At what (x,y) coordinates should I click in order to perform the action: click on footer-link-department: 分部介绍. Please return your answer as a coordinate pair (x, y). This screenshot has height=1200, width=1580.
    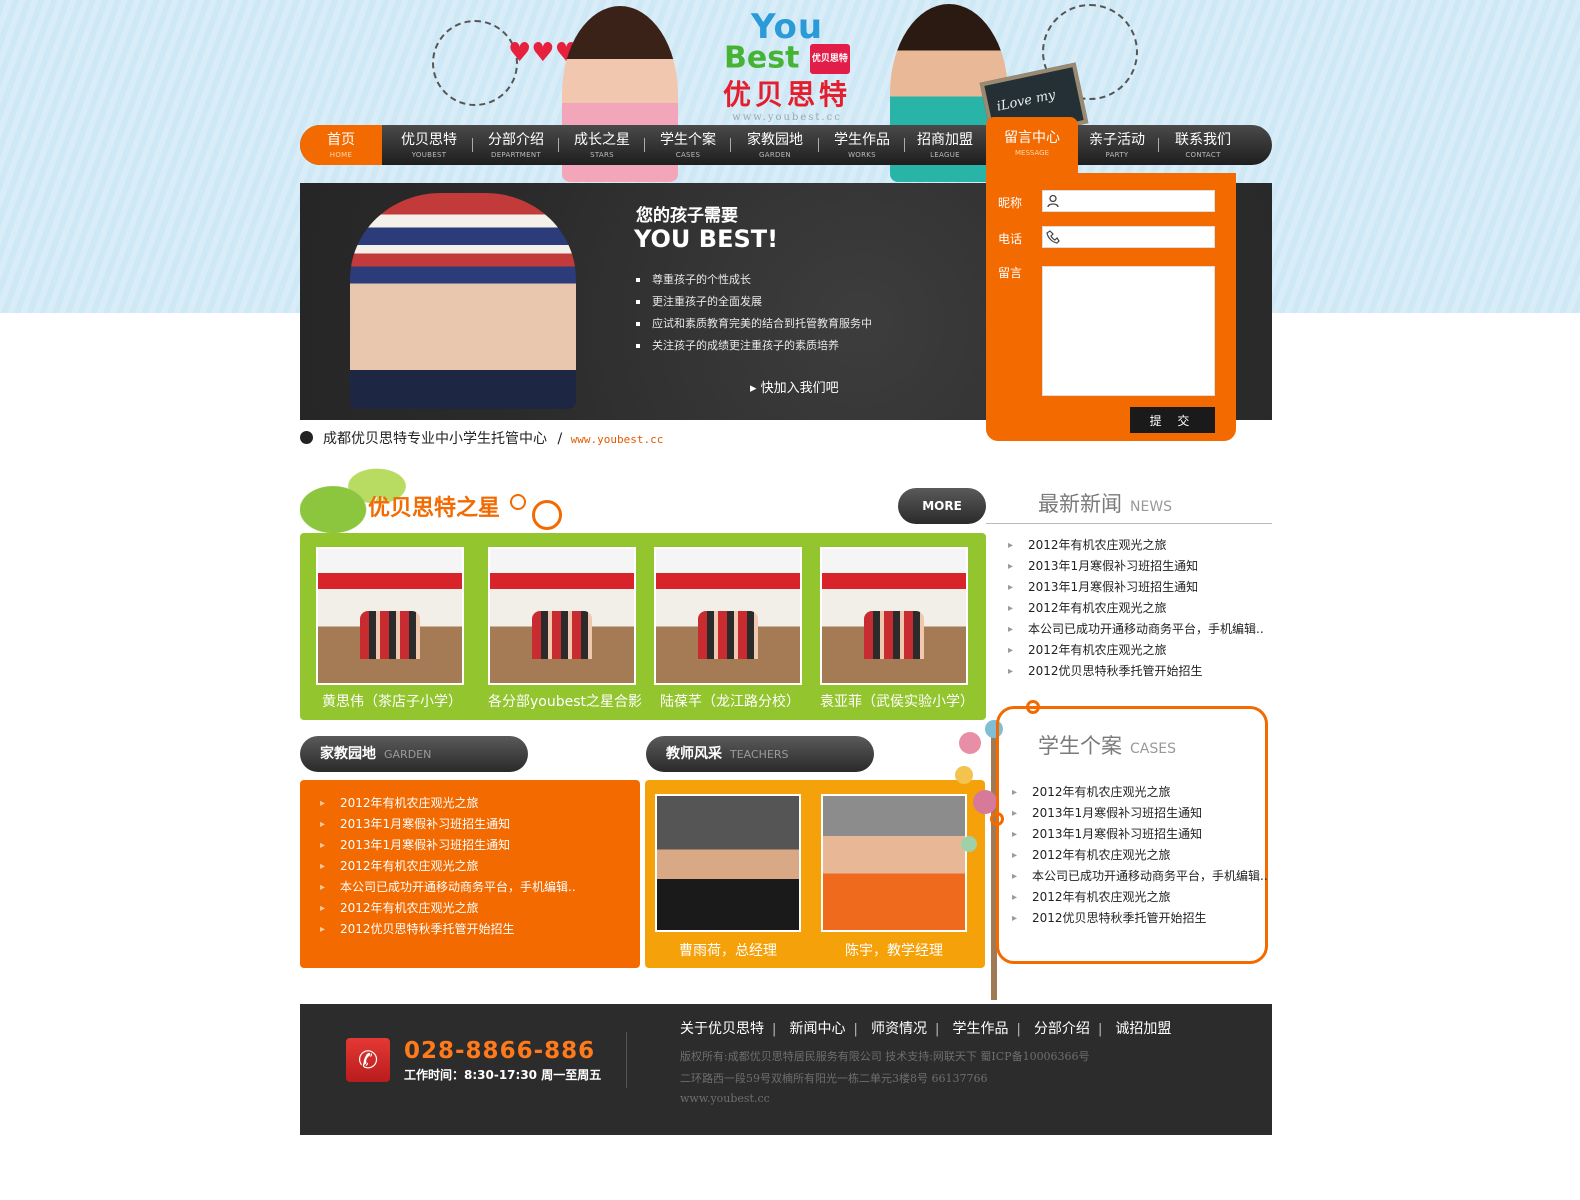
    Looking at the image, I should click on (1062, 1029).